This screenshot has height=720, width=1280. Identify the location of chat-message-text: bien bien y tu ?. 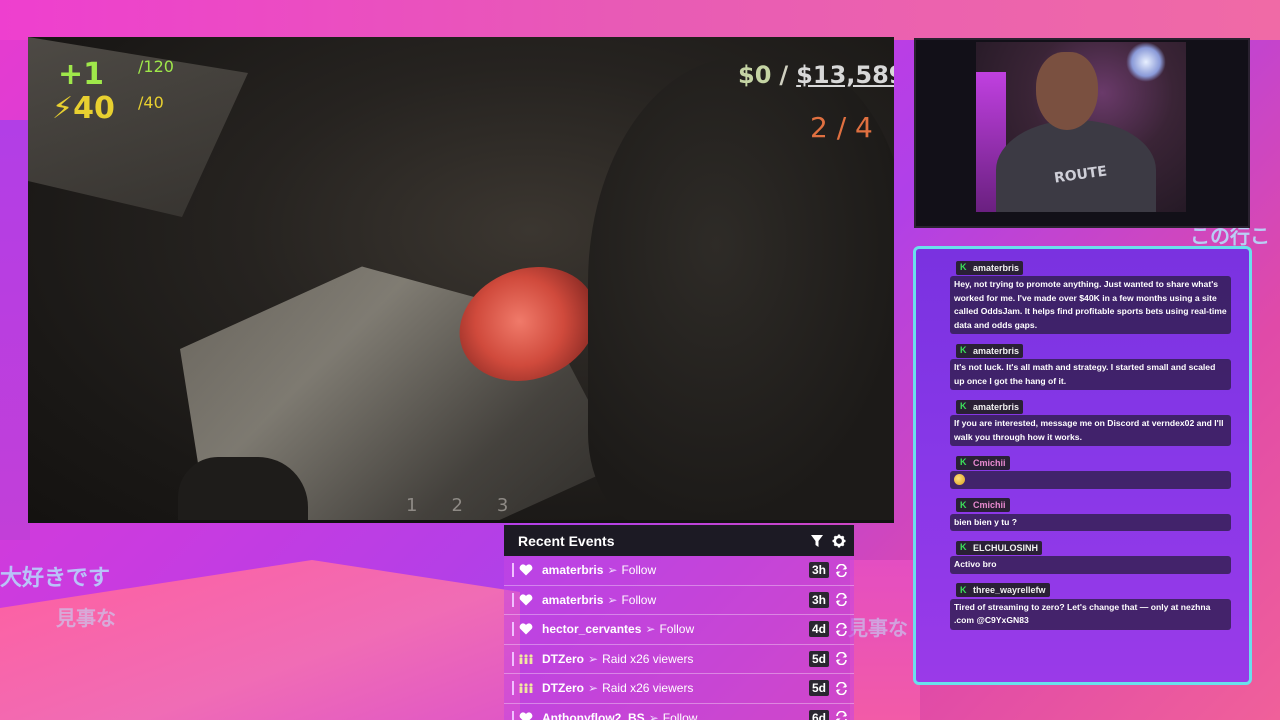
(1090, 522).